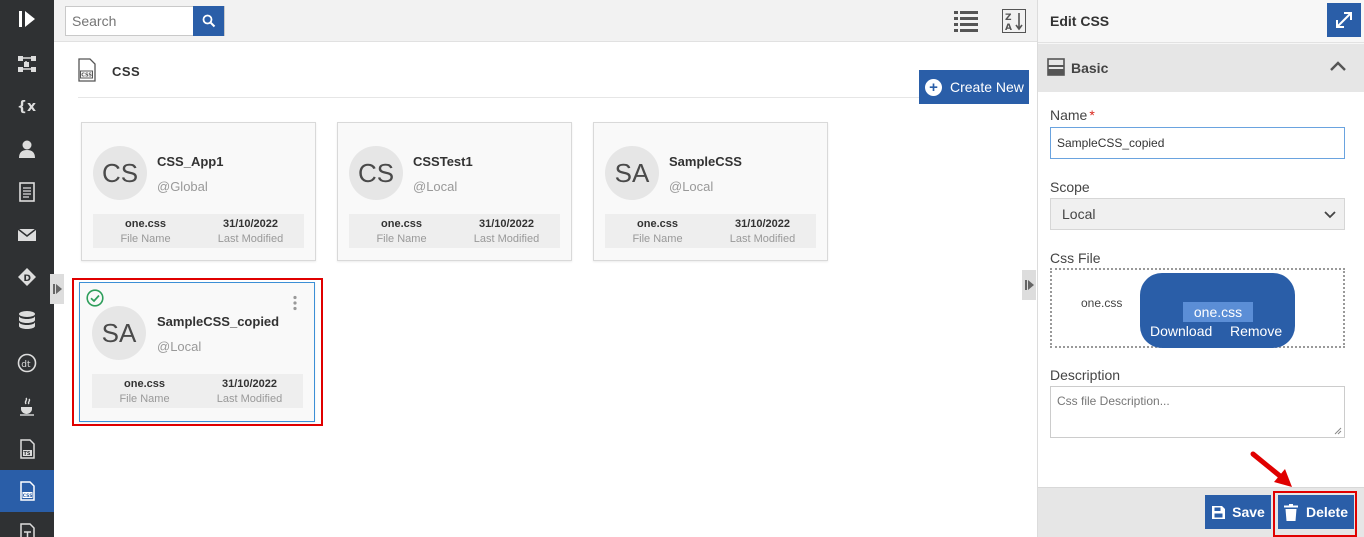  I want to click on page-title: CSS, so click(126, 71).